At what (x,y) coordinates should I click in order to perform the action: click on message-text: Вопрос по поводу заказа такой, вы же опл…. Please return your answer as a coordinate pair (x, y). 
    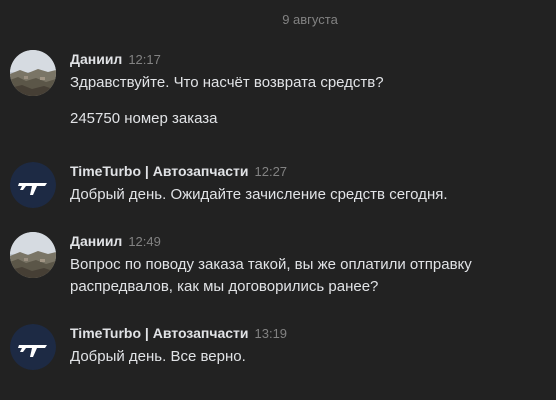
    Looking at the image, I should click on (271, 275).